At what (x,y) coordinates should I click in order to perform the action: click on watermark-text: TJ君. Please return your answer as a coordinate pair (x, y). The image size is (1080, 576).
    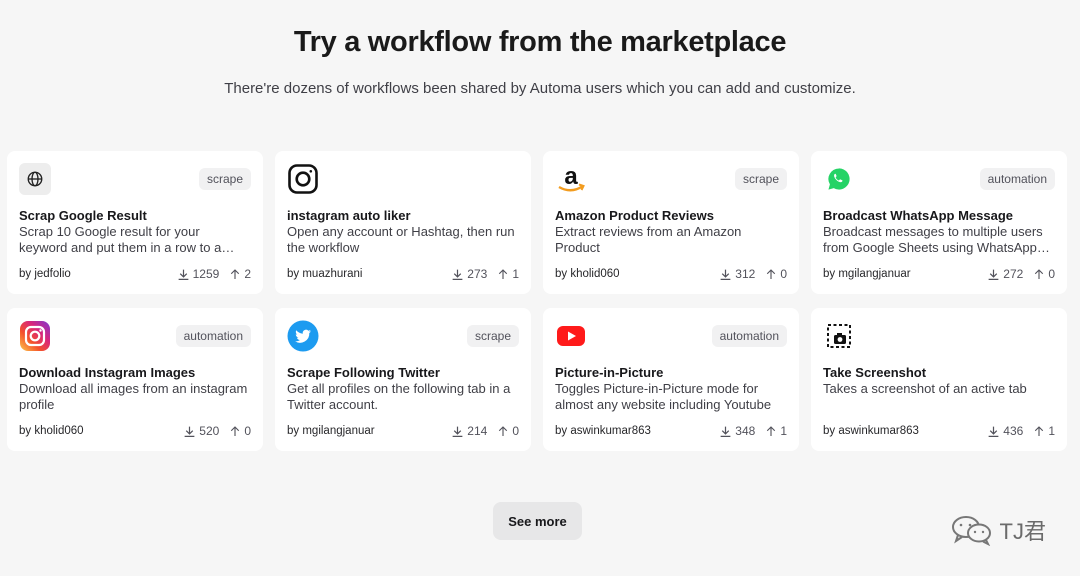
    Looking at the image, I should click on (1022, 531).